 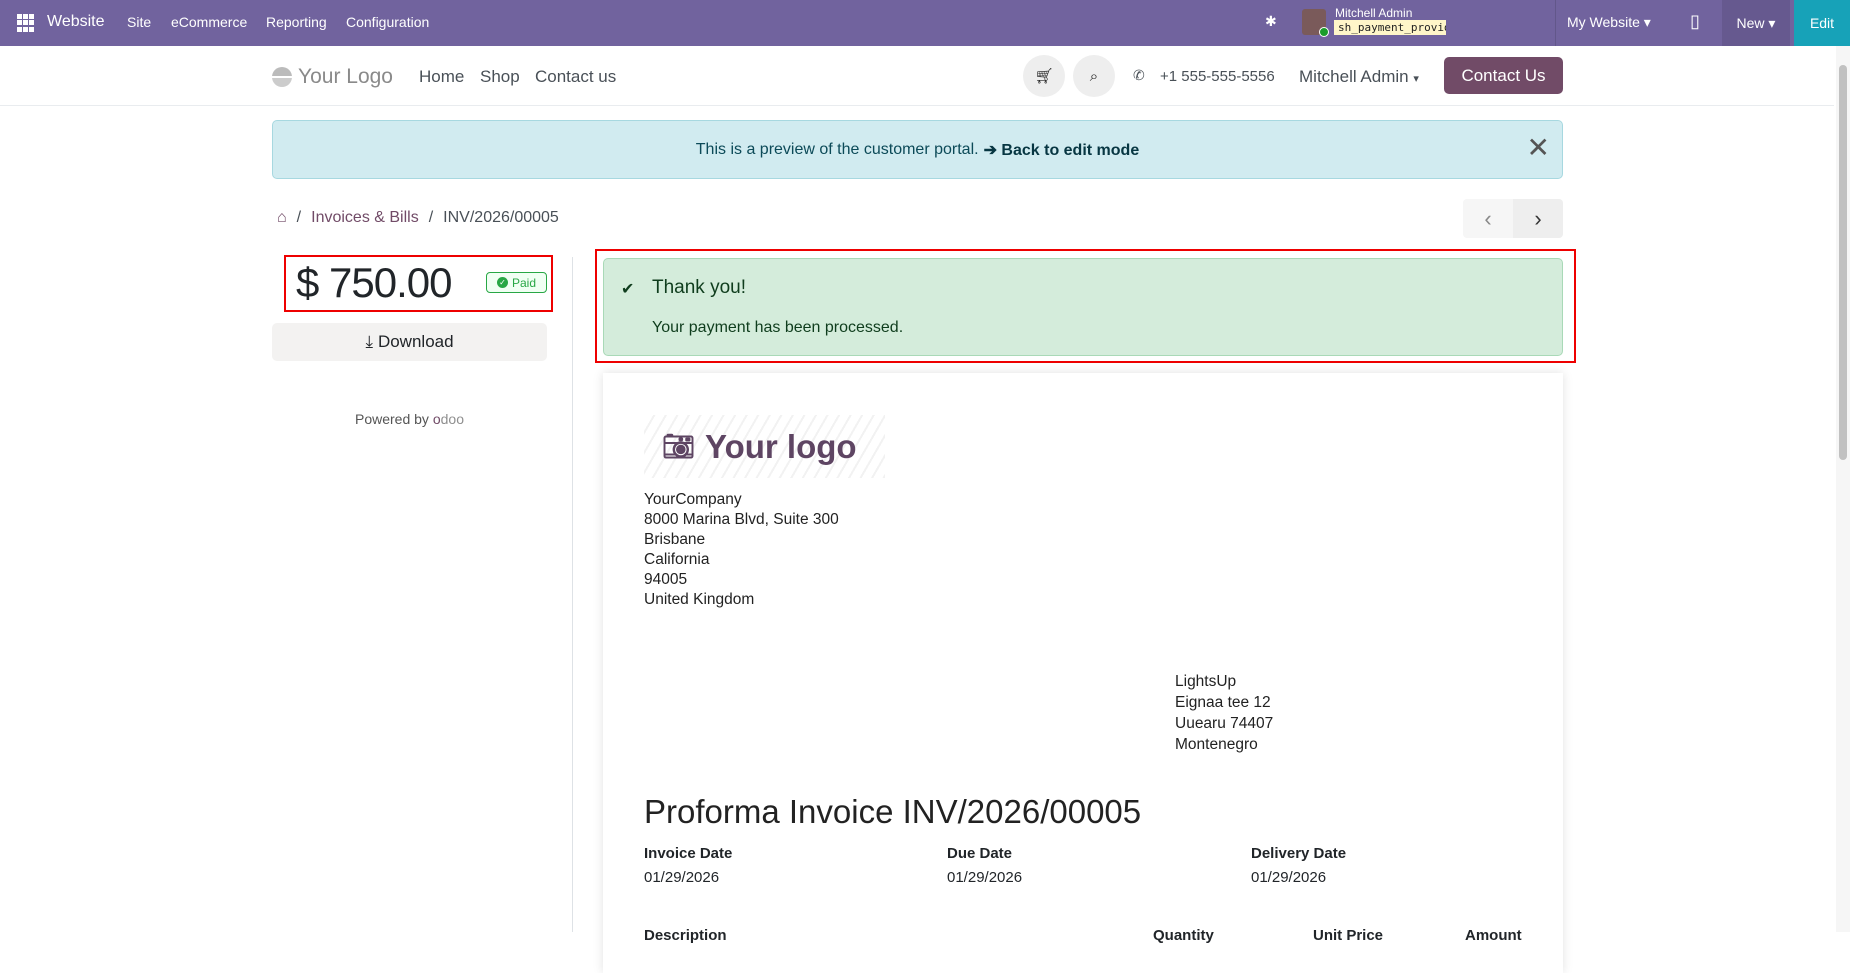 What do you see at coordinates (666, 579) in the screenshot?
I see `address-line: 94005` at bounding box center [666, 579].